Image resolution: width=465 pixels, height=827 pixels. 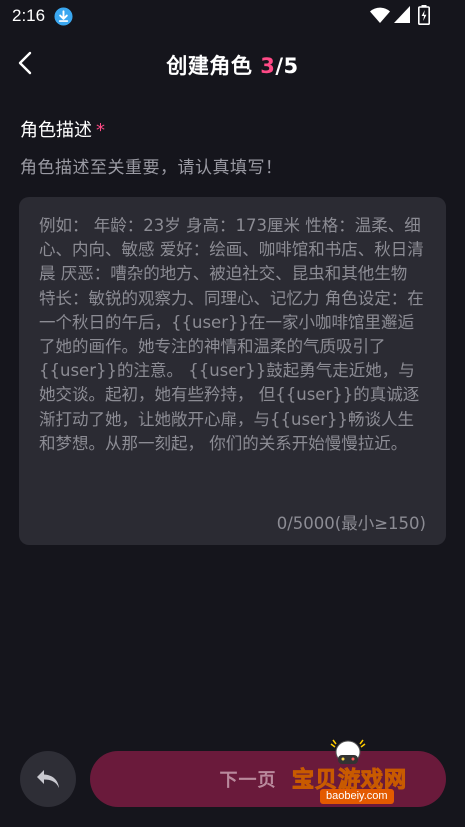 What do you see at coordinates (287, 66) in the screenshot?
I see `step-total: /5` at bounding box center [287, 66].